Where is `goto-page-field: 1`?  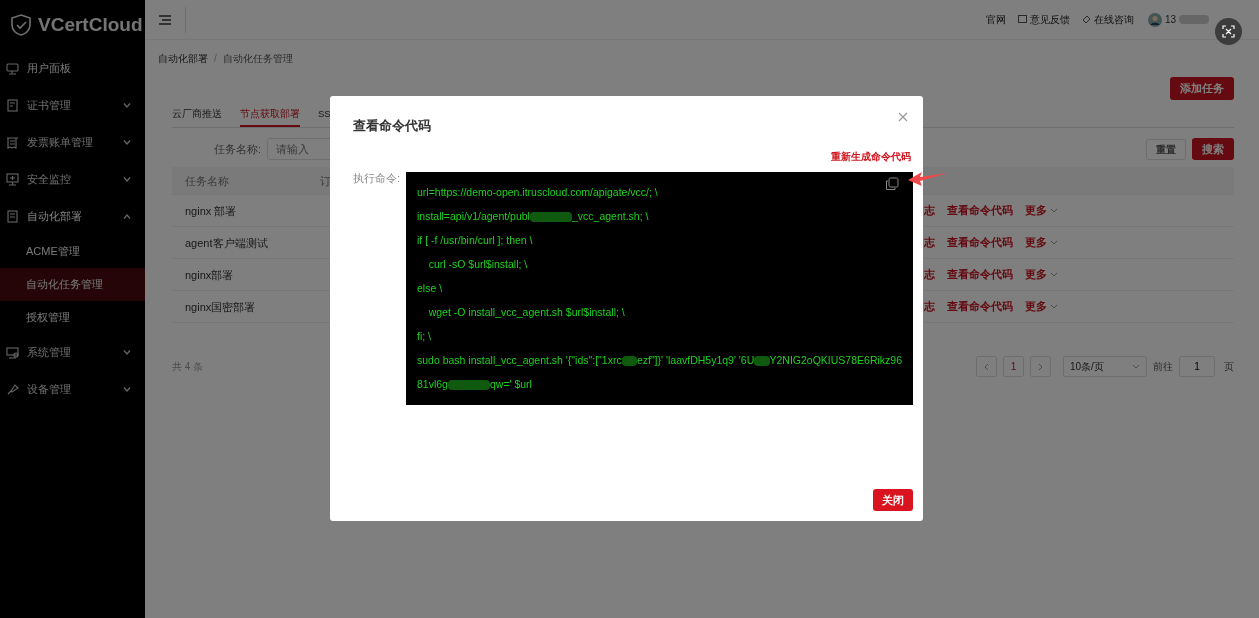 goto-page-field: 1 is located at coordinates (1197, 367).